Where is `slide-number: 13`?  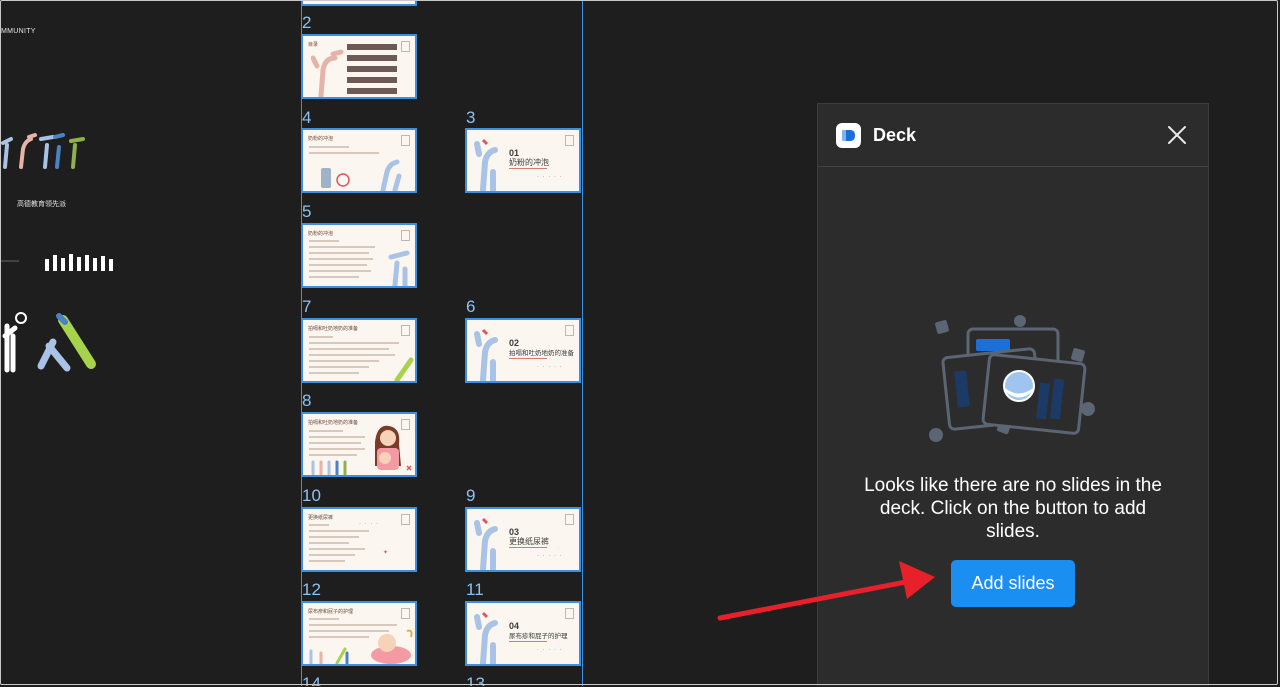
slide-number: 13 is located at coordinates (475, 680).